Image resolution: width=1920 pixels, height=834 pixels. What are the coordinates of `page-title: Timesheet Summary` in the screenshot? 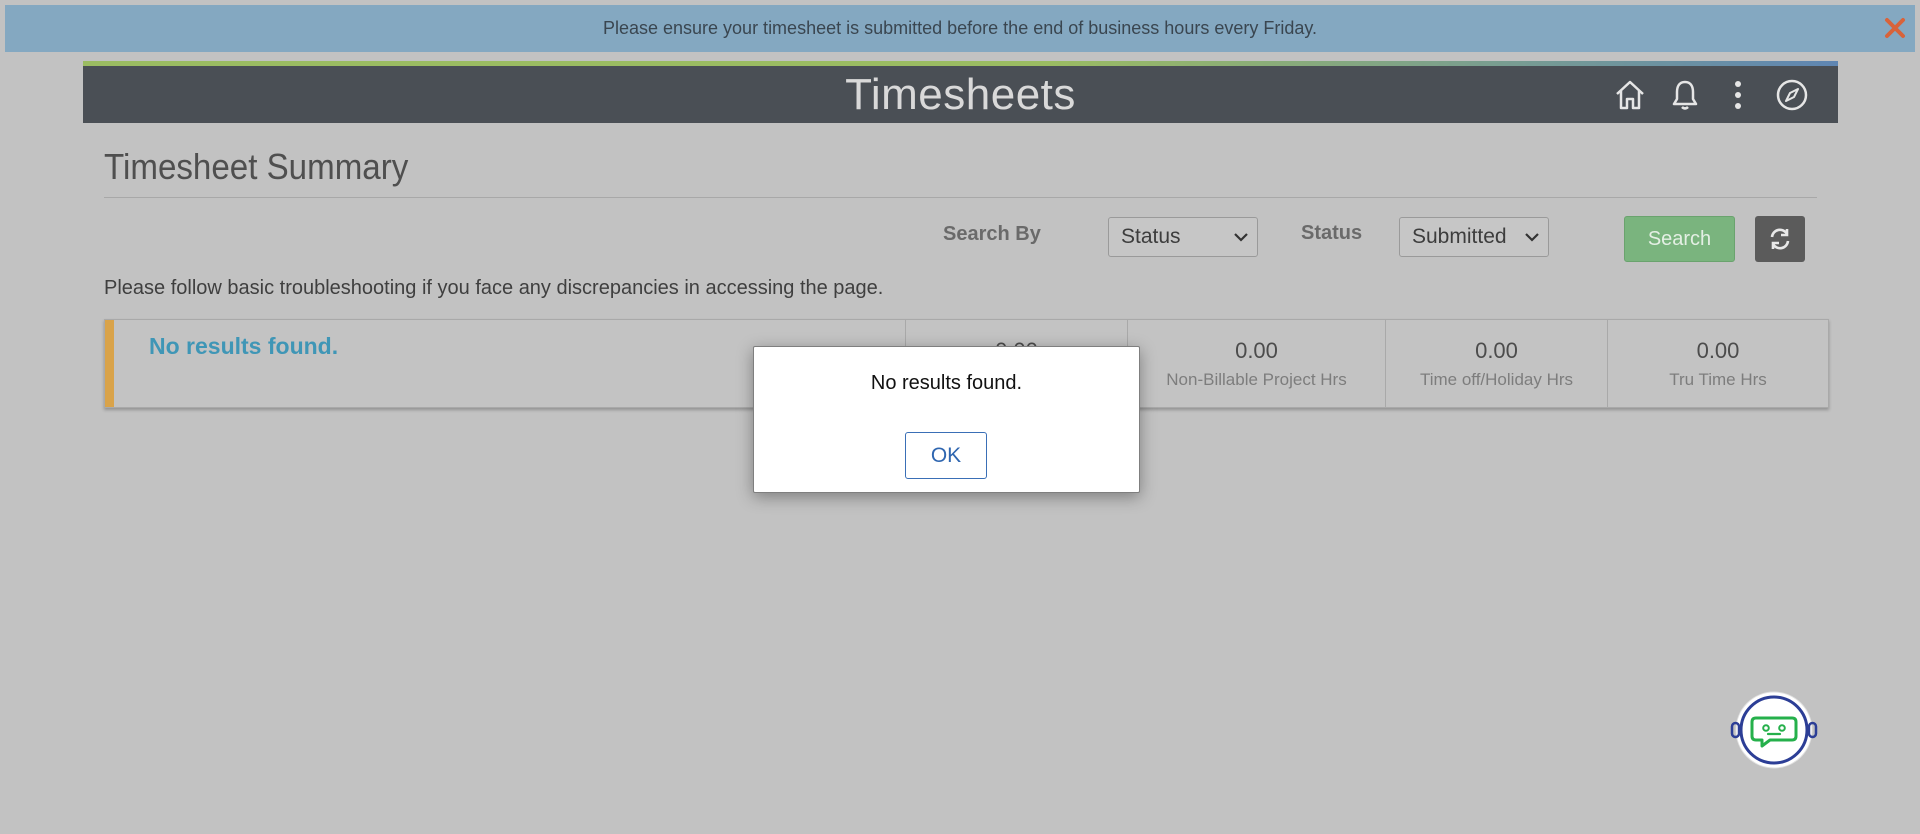 It's located at (256, 166).